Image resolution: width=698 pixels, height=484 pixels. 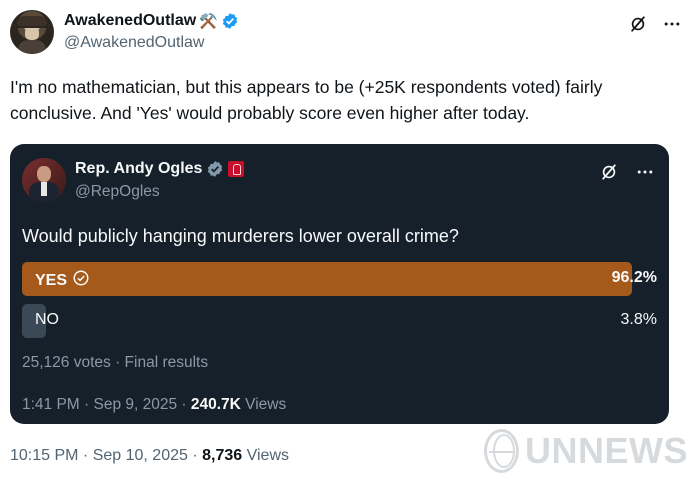 What do you see at coordinates (215, 404) in the screenshot?
I see `quoted-views-count: 240.7K` at bounding box center [215, 404].